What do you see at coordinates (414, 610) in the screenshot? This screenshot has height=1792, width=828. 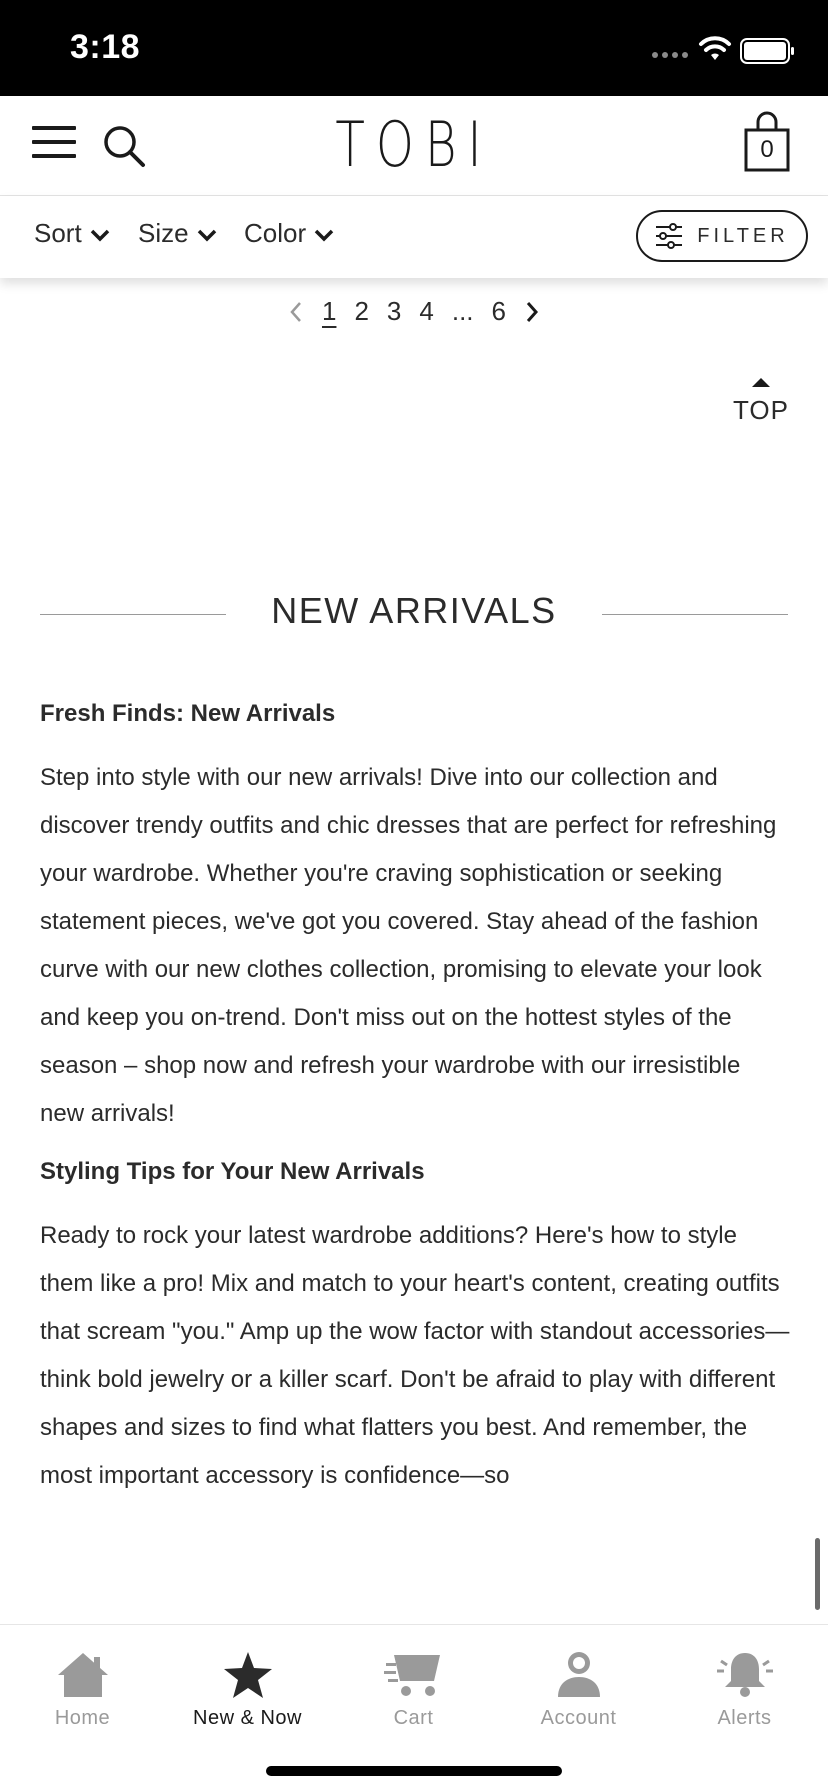 I see `section-title: NEW ARRIVALS` at bounding box center [414, 610].